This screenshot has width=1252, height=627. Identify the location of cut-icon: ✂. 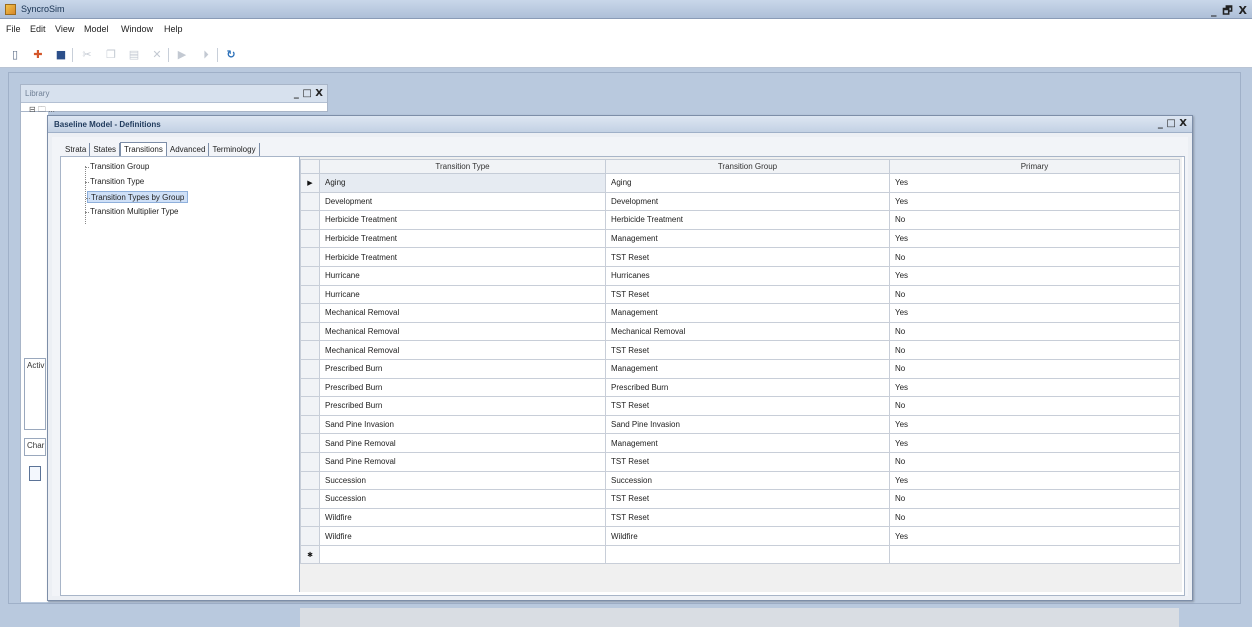
(87, 55).